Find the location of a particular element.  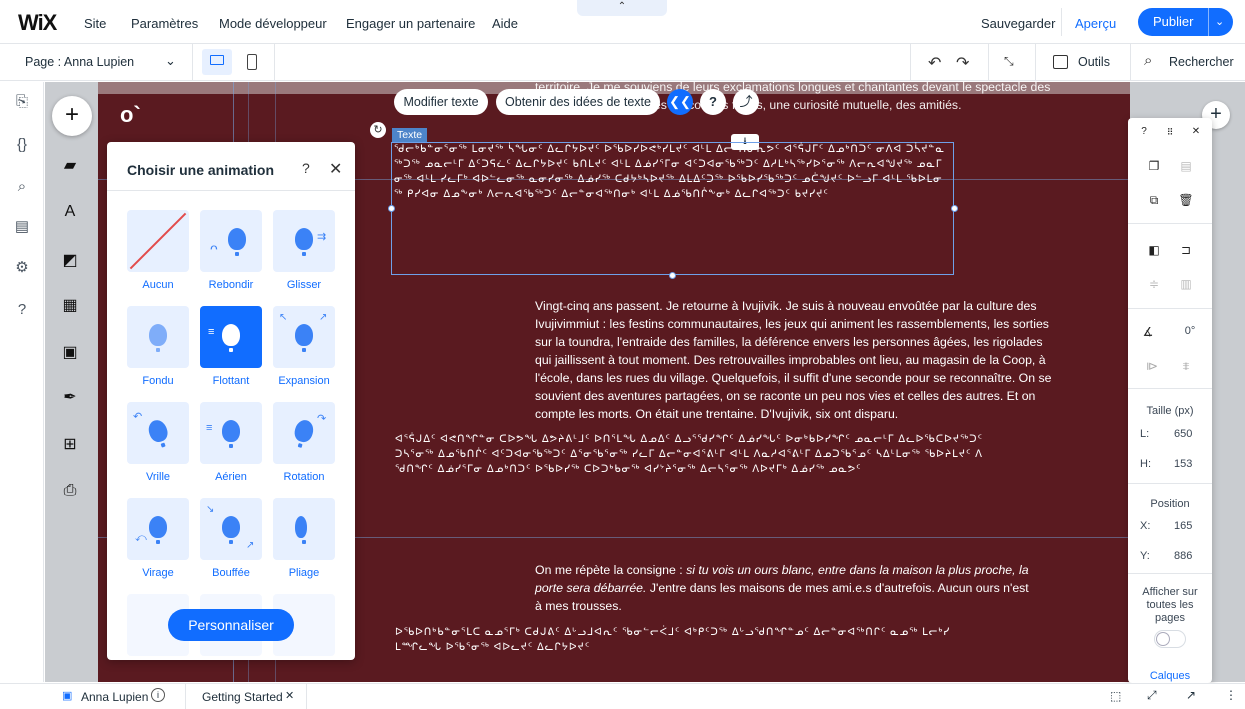

desktop-view-button is located at coordinates (217, 62).